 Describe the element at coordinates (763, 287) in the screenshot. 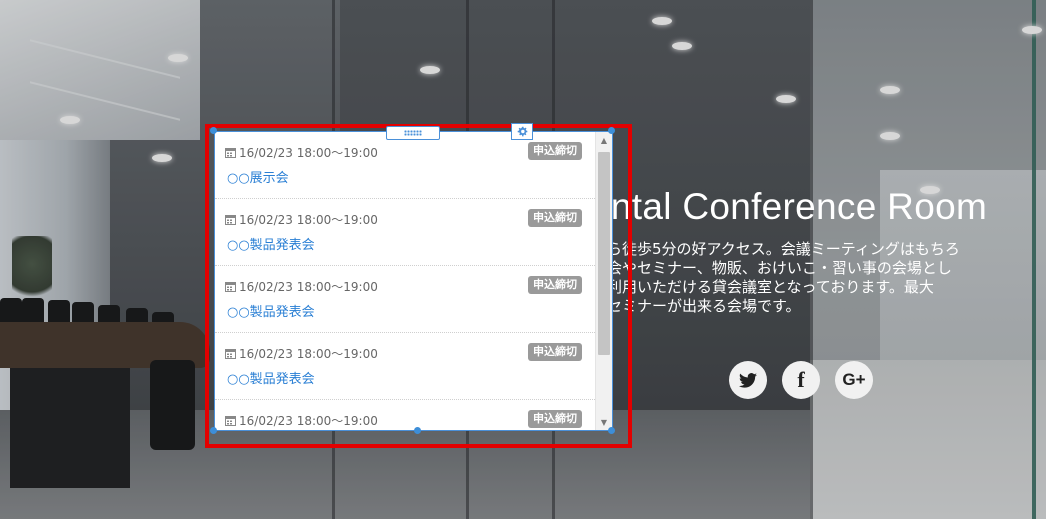

I see `hero-description-line: ご利用いただける貸会議室となっております。最大` at that location.